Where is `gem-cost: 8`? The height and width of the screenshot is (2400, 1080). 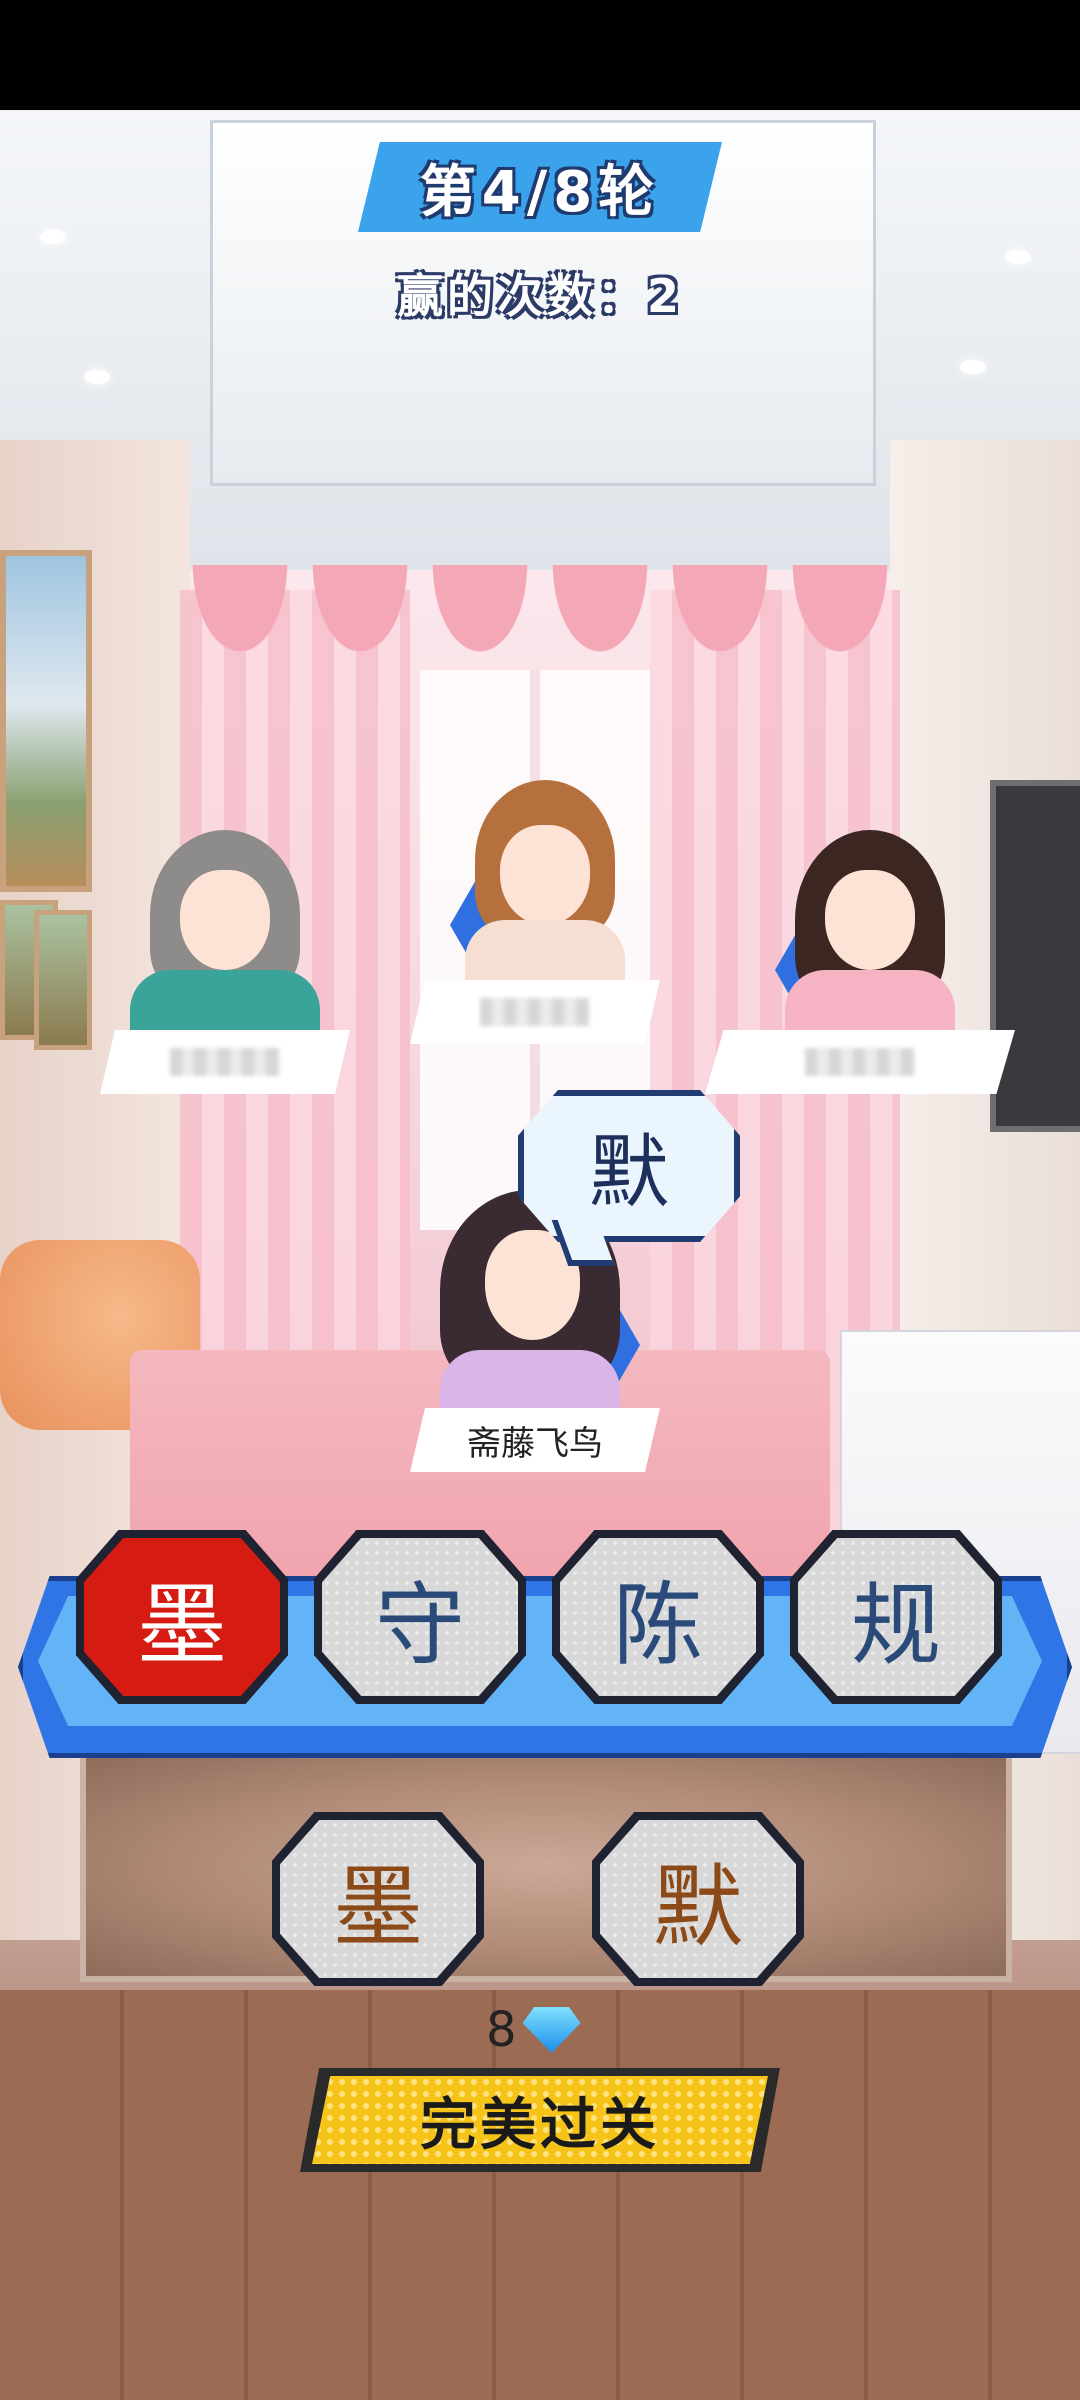 gem-cost: 8 is located at coordinates (533, 2030).